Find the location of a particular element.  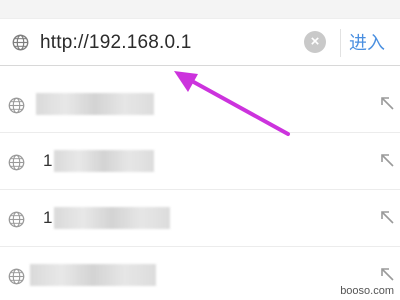

url-input: http://192.168.0.1 is located at coordinates (167, 43).